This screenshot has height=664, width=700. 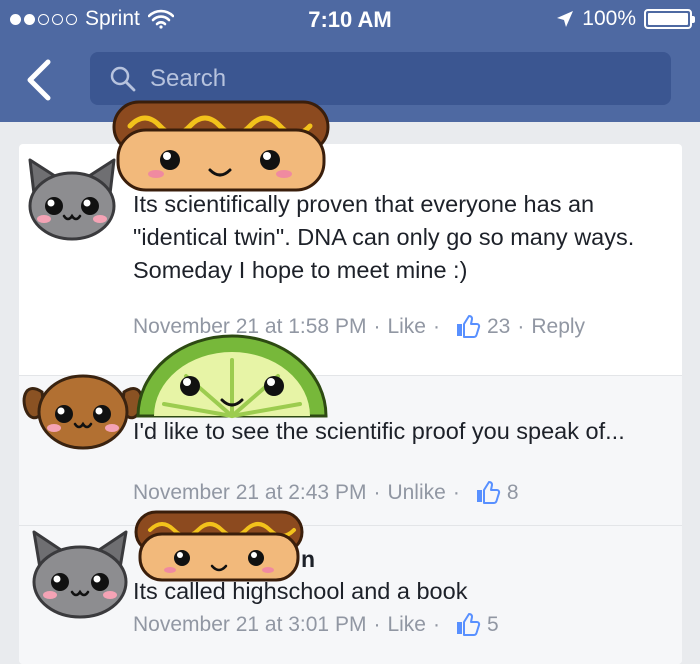 What do you see at coordinates (669, 19) in the screenshot?
I see `battery-icon` at bounding box center [669, 19].